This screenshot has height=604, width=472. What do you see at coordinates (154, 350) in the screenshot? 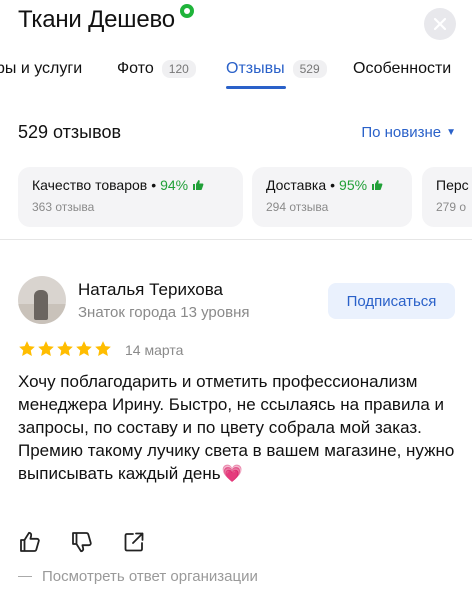
I see `review-date: 14 марта` at bounding box center [154, 350].